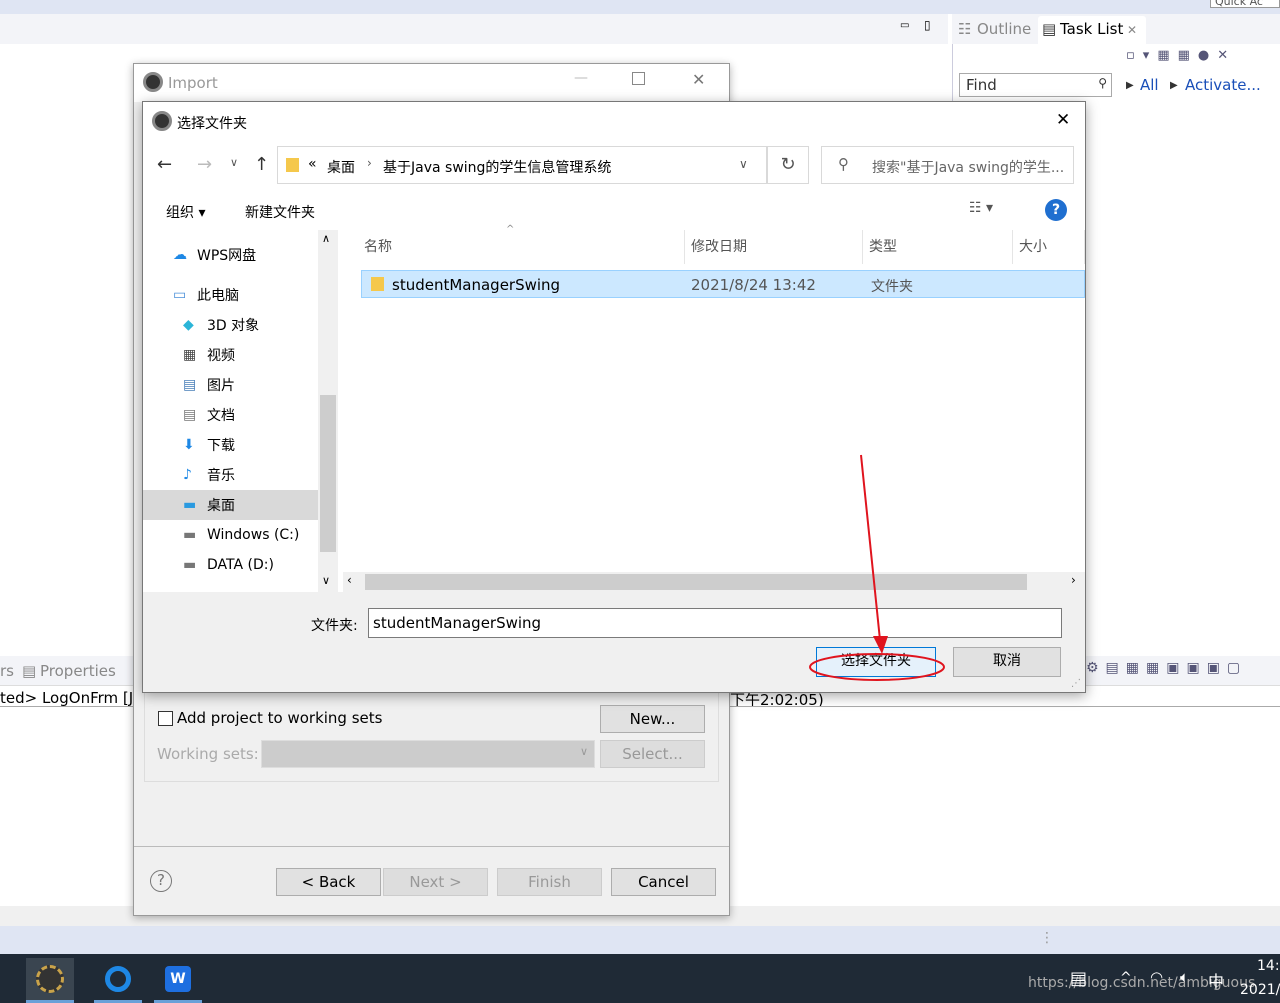  What do you see at coordinates (880, 645) in the screenshot?
I see `annotation-arrowhead` at bounding box center [880, 645].